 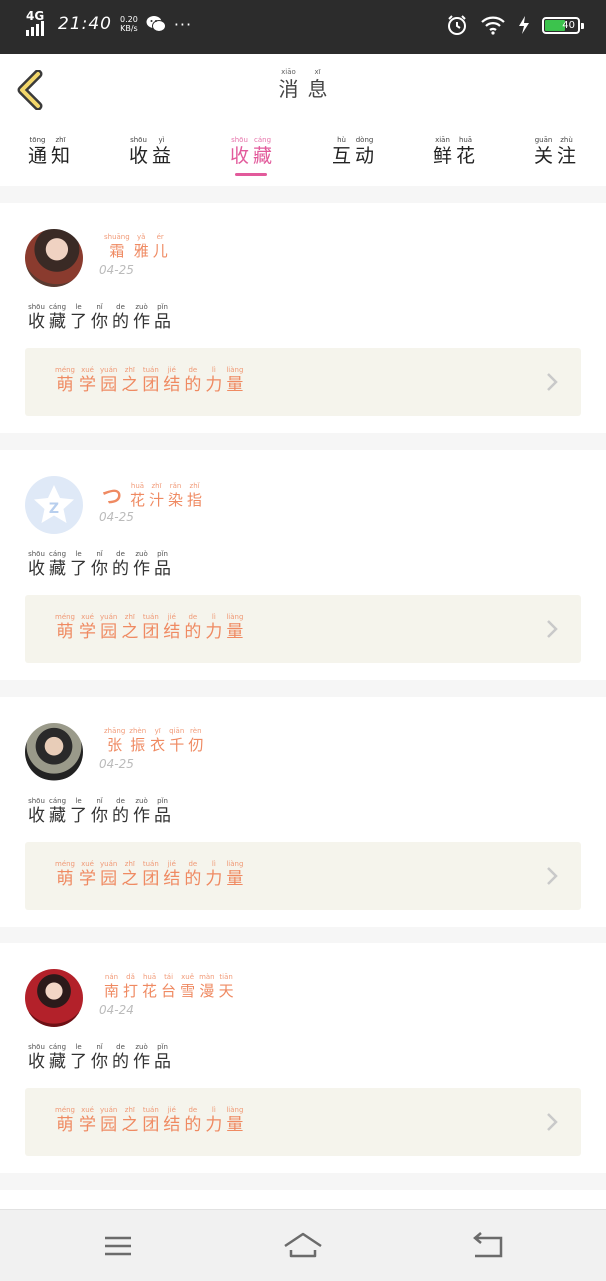 I want to click on message-text: shōu 收 cáng 藏 le 了 nǐ 你 de 的 zuò 作 pǐn 品, so click(x=99, y=1057).